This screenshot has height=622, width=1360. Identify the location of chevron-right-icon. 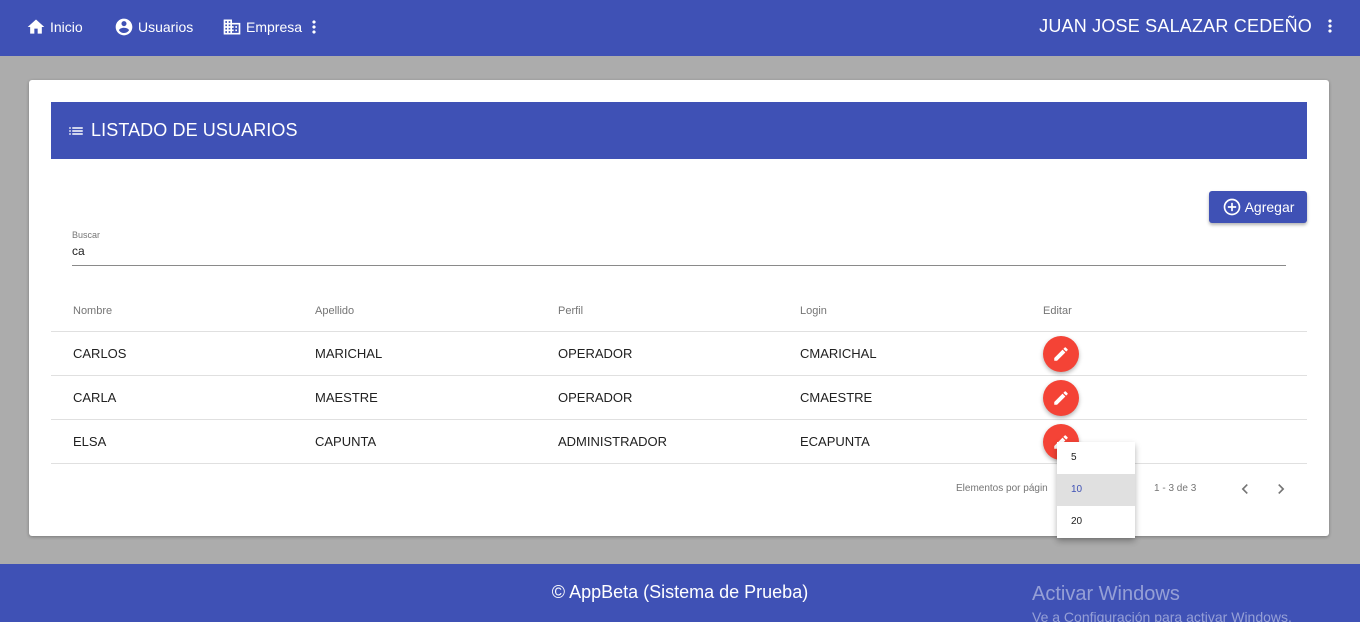
(1281, 489).